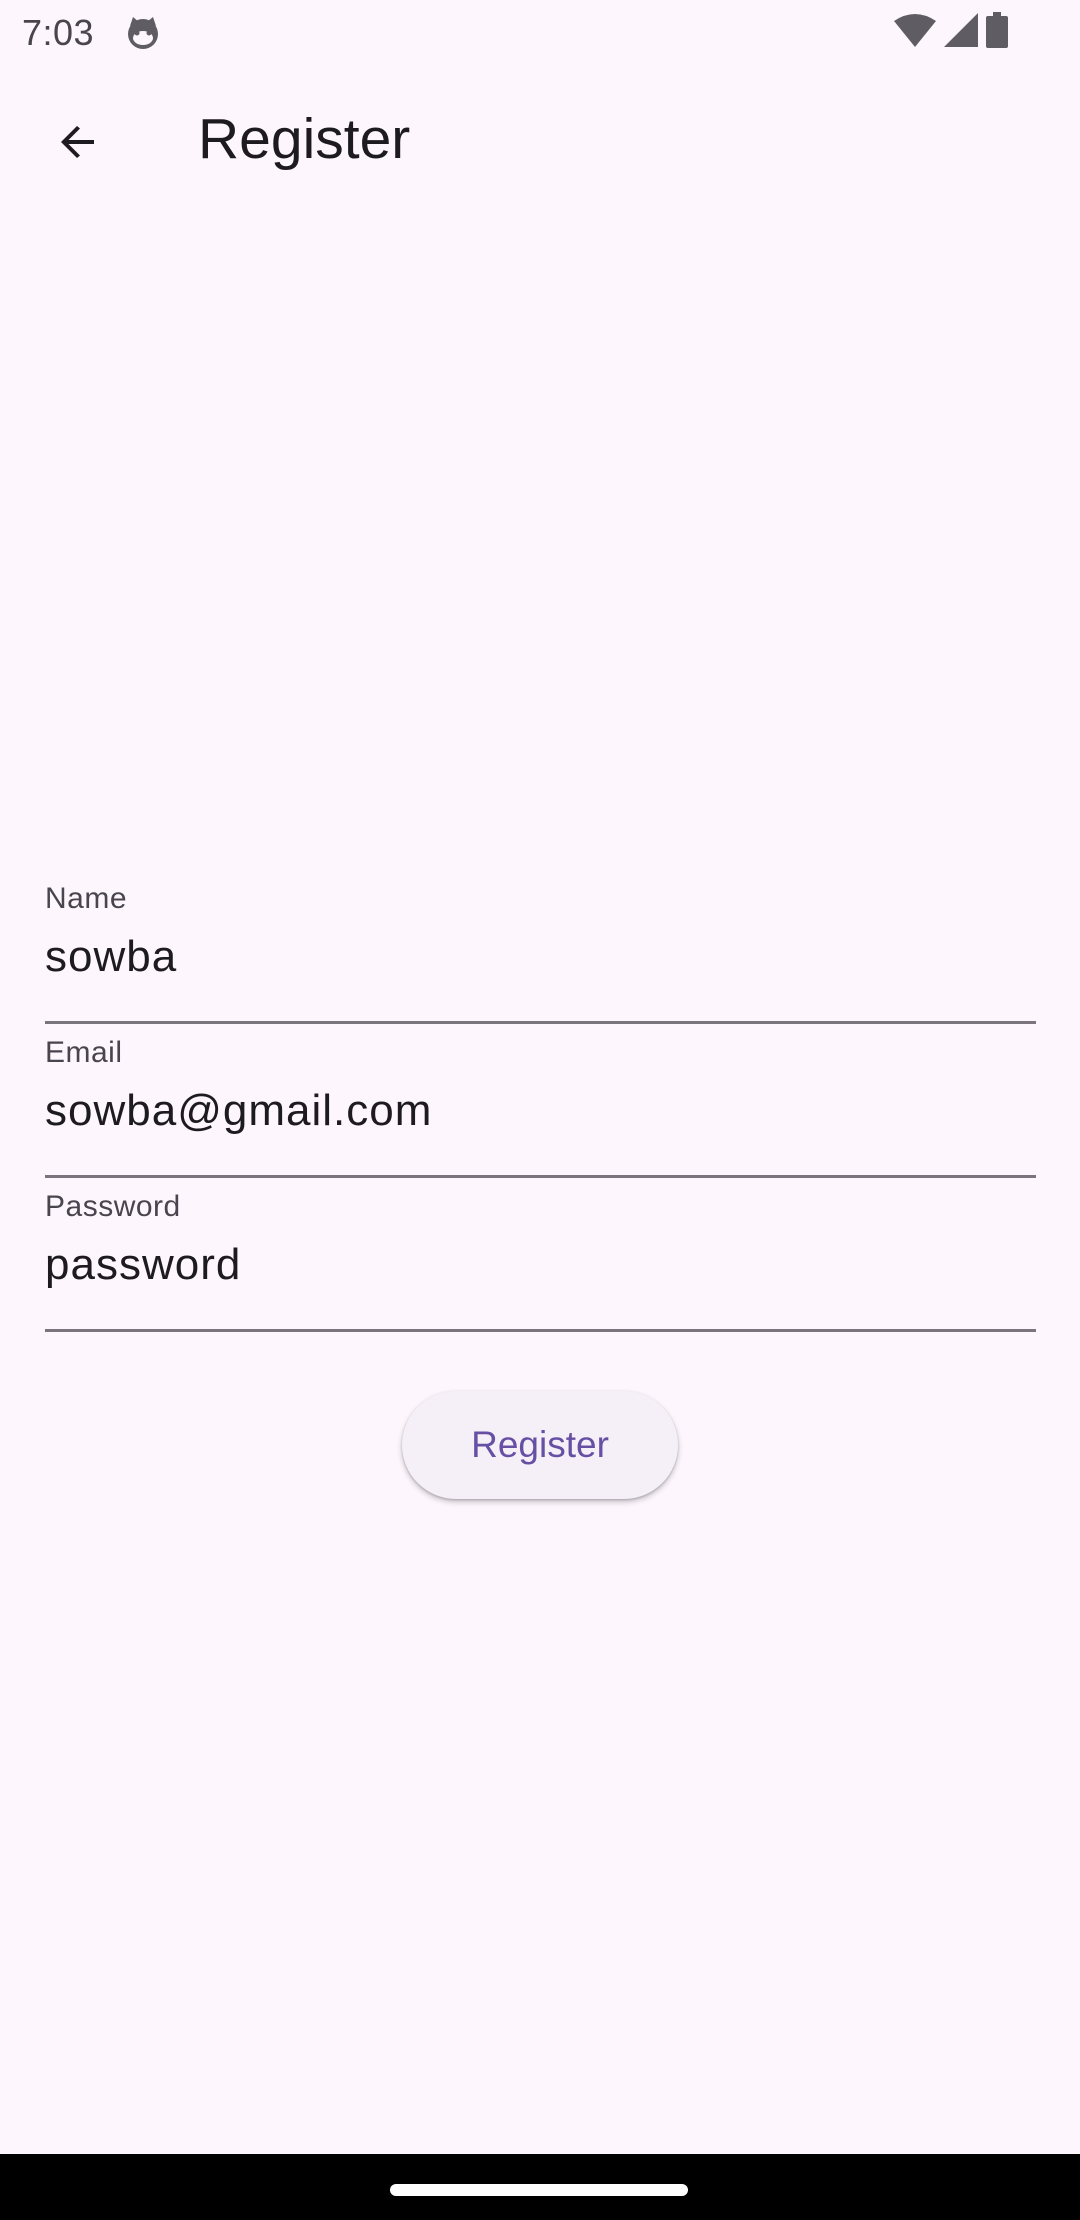 The image size is (1080, 2220). I want to click on app-bar: Register, so click(540, 141).